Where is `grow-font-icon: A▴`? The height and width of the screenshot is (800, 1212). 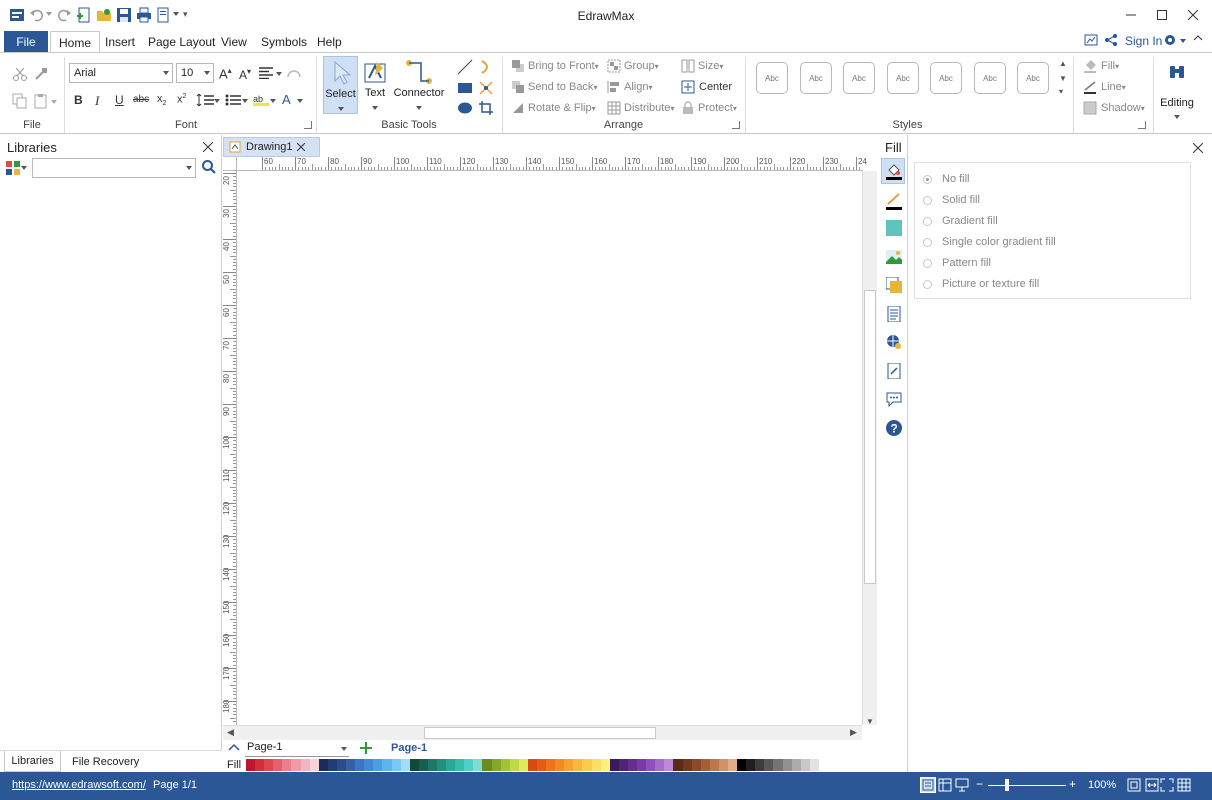 grow-font-icon: A▴ is located at coordinates (225, 73).